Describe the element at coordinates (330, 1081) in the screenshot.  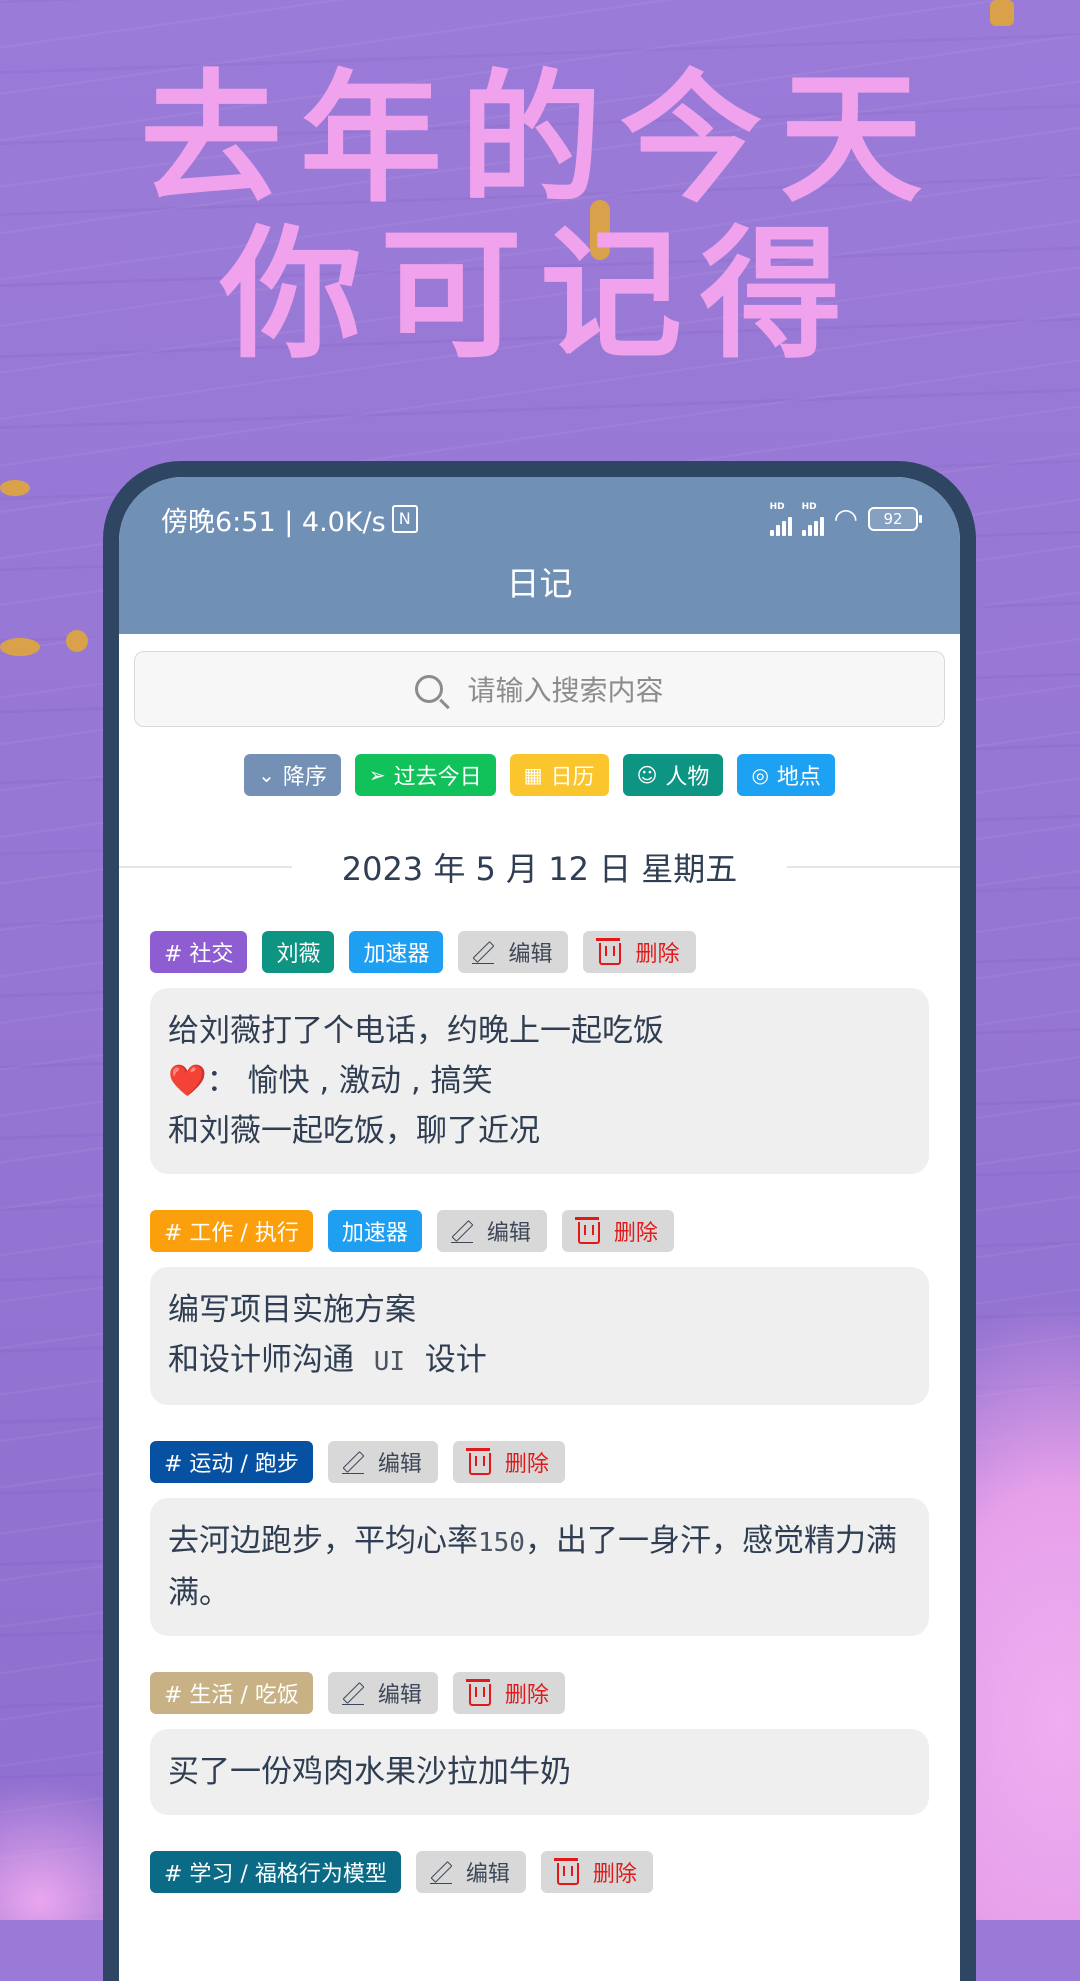
I see `entry-mood-line: ❤️： 愉快 , 激动 , 搞笑` at that location.